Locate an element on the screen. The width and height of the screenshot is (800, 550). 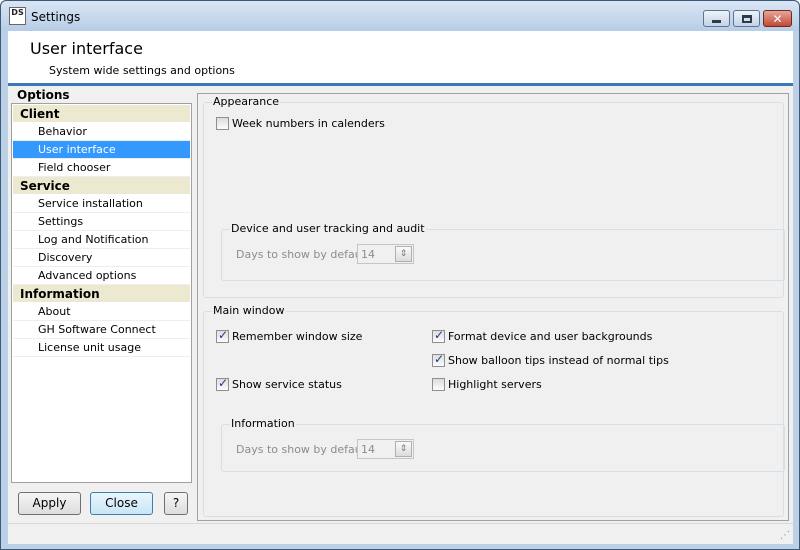
tree-group-client: Client is located at coordinates (101, 114).